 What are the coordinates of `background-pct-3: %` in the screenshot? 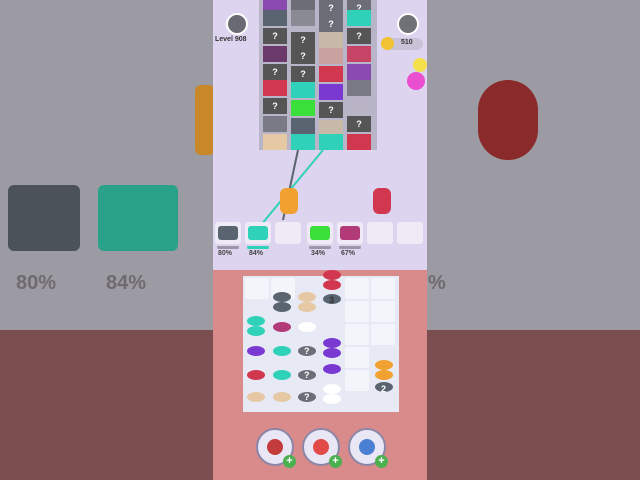 It's located at (437, 283).